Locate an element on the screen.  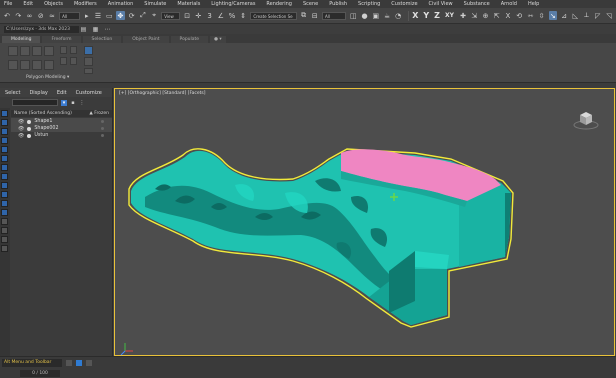
invert-display-icon is located at coordinates (4, 239).